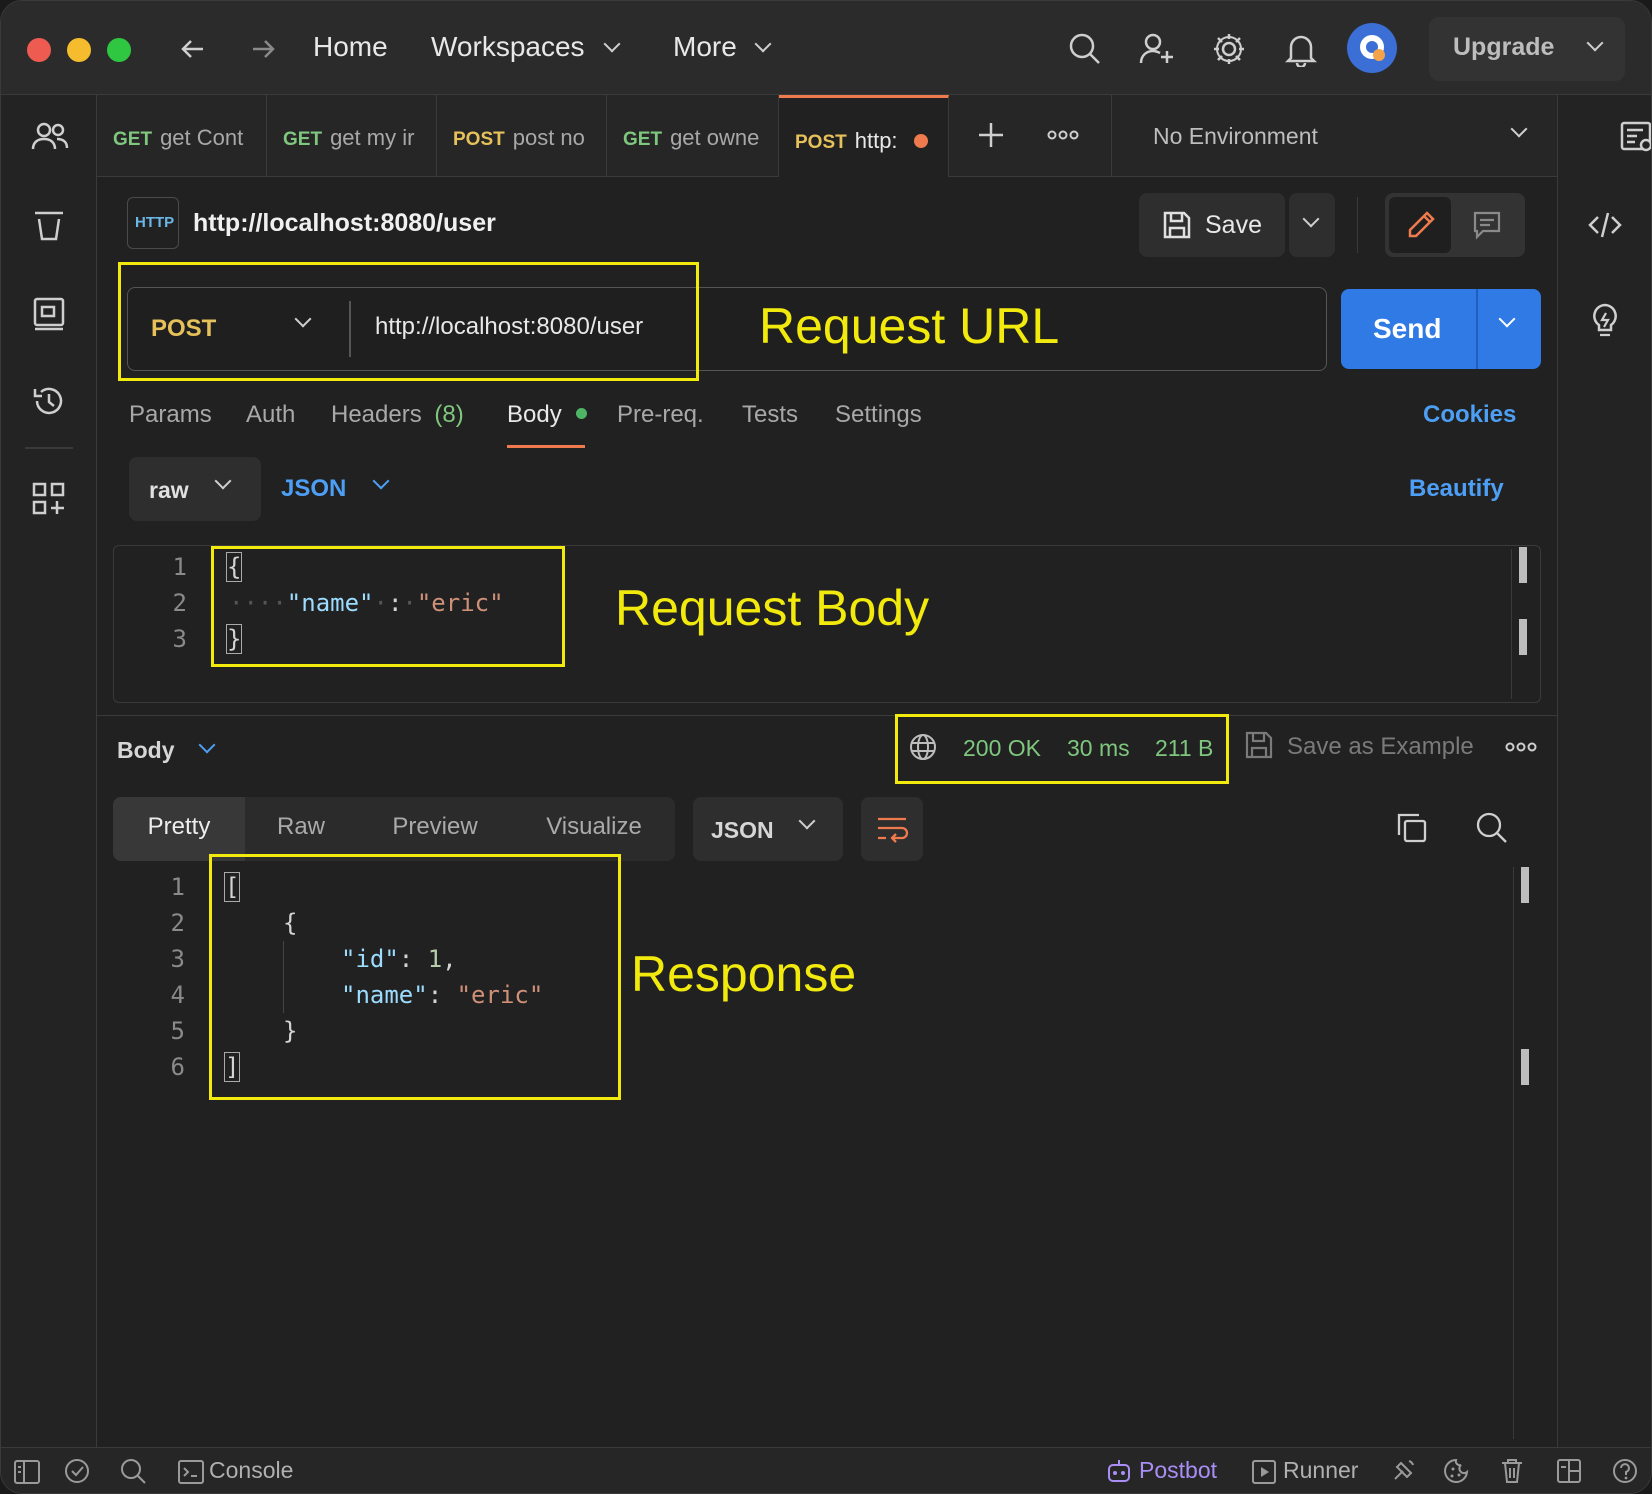 This screenshot has width=1652, height=1494. What do you see at coordinates (1604, 771) in the screenshot?
I see `right-sidebar` at bounding box center [1604, 771].